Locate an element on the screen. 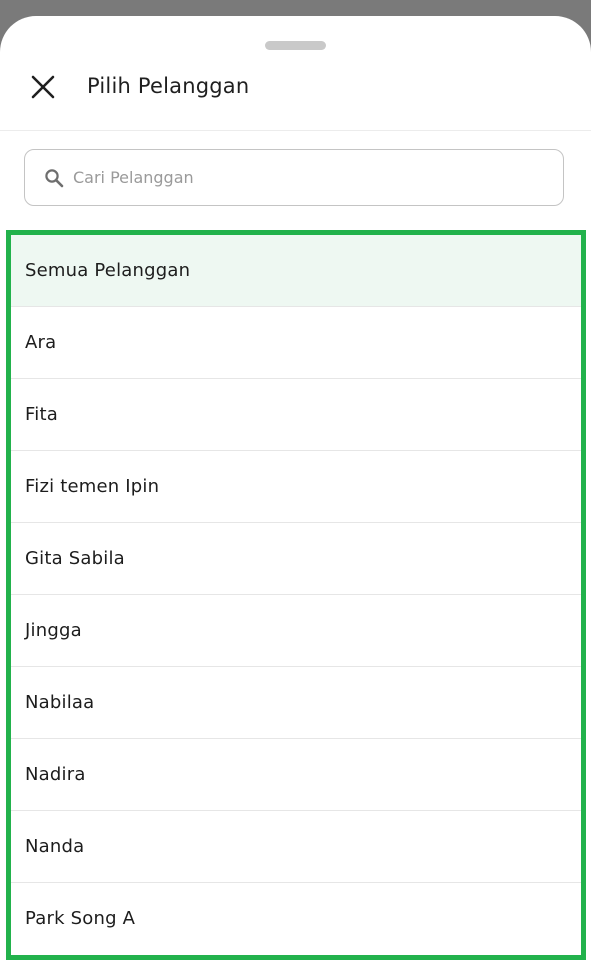 The image size is (591, 969). list-item: Nabilaa is located at coordinates (296, 703).